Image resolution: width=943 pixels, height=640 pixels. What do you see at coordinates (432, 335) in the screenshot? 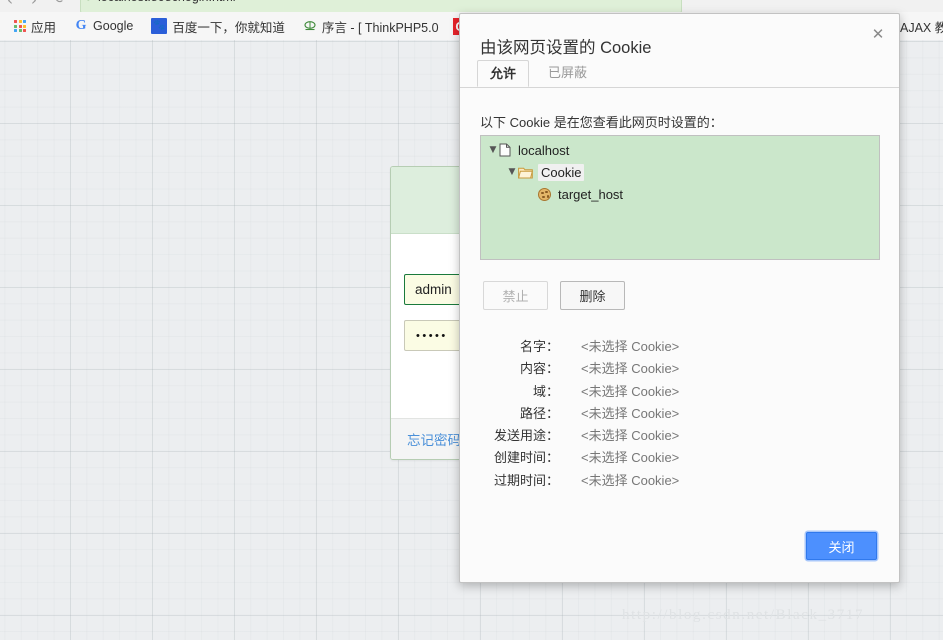
I see `password-value: •••••` at bounding box center [432, 335].